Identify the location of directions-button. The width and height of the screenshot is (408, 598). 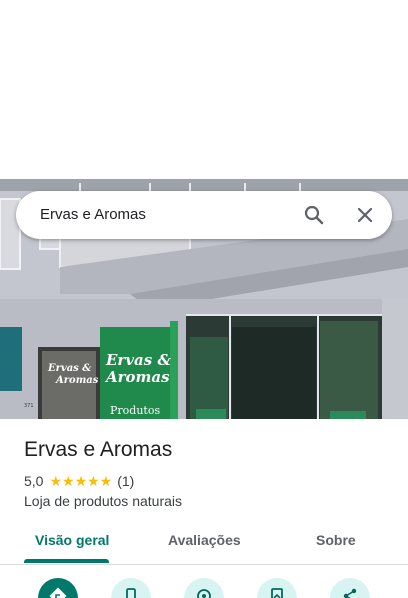
(58, 588).